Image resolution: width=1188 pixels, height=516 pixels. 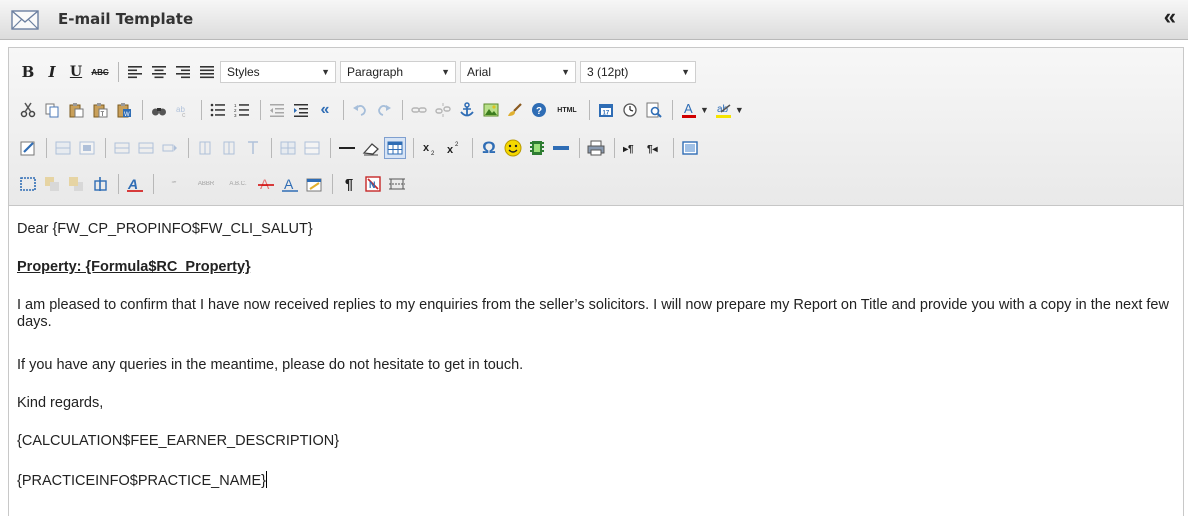 What do you see at coordinates (690, 148) in the screenshot?
I see `fullscreen-icon` at bounding box center [690, 148].